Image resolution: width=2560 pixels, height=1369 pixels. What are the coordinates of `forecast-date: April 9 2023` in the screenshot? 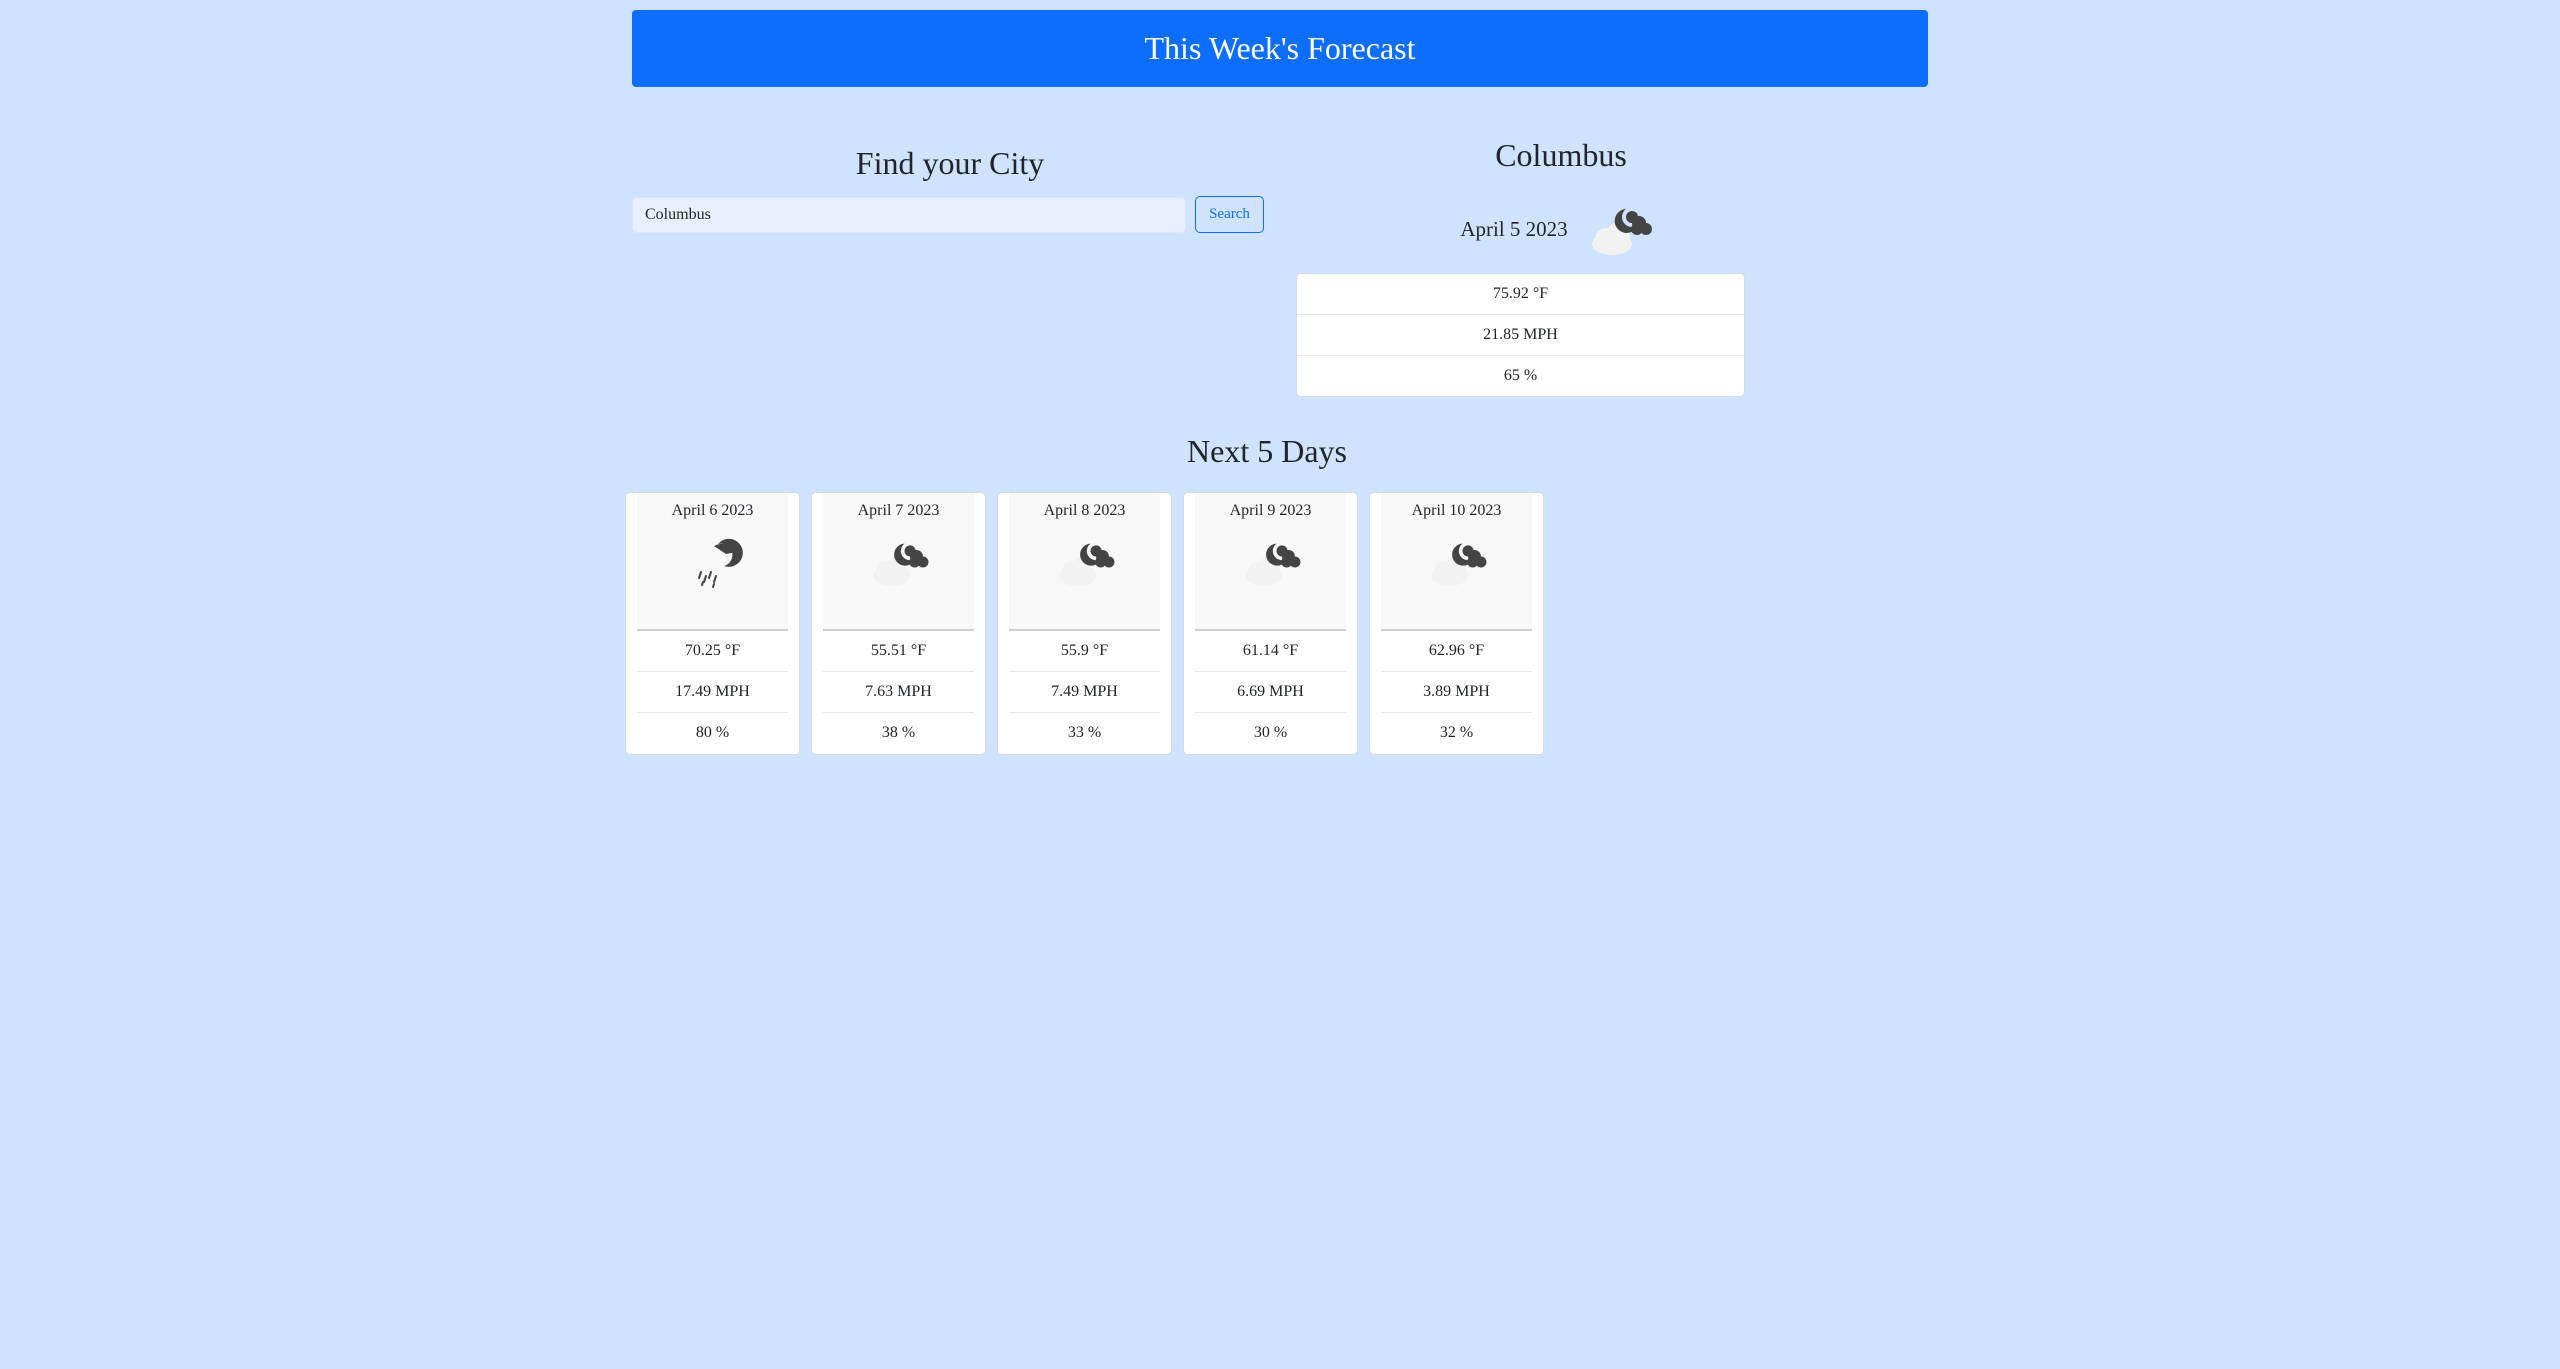 It's located at (1270, 510).